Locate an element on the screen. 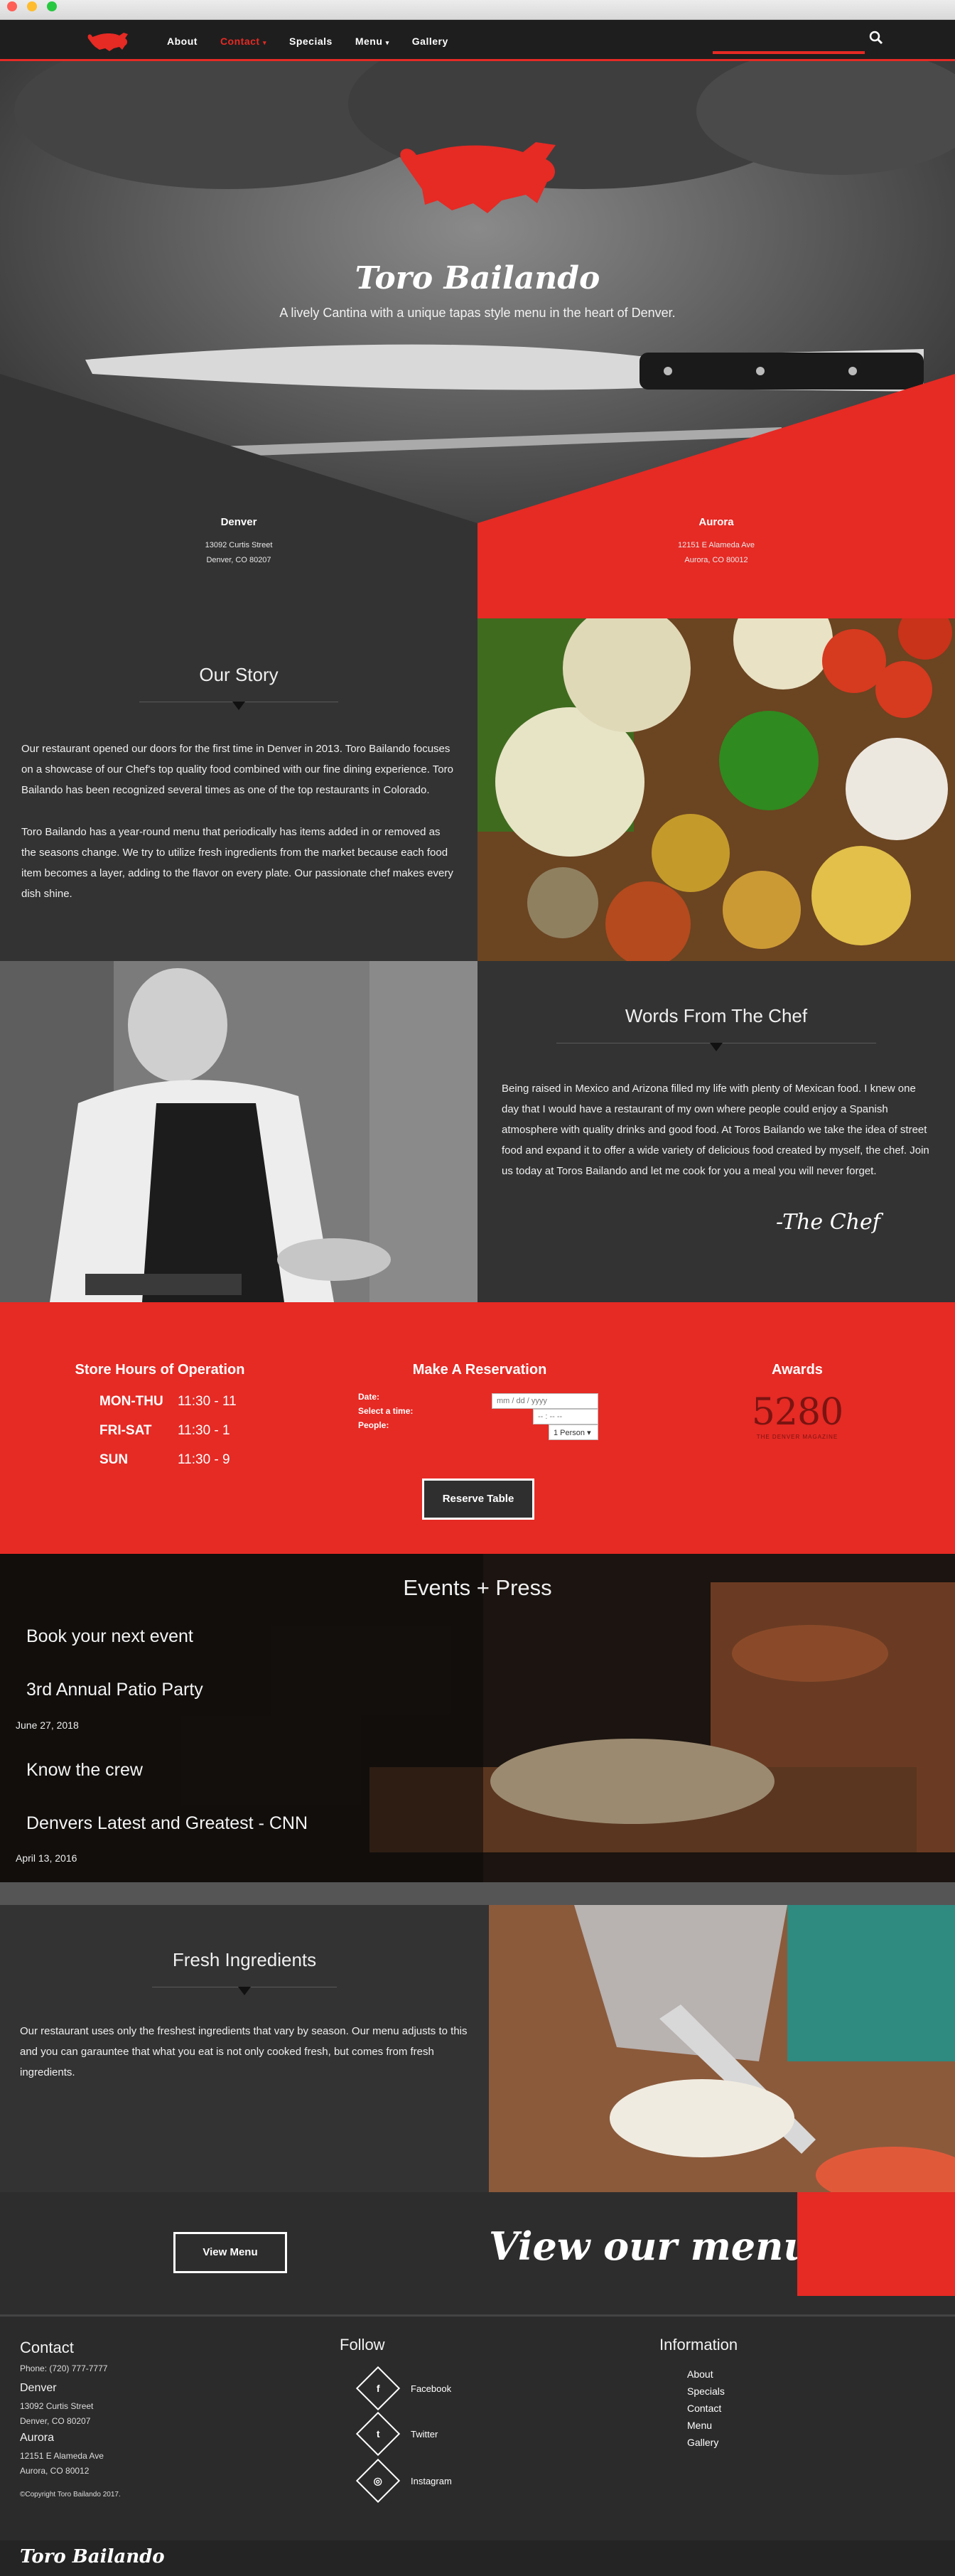  view-menu-section: View Menu View our menu is located at coordinates (477, 2253).